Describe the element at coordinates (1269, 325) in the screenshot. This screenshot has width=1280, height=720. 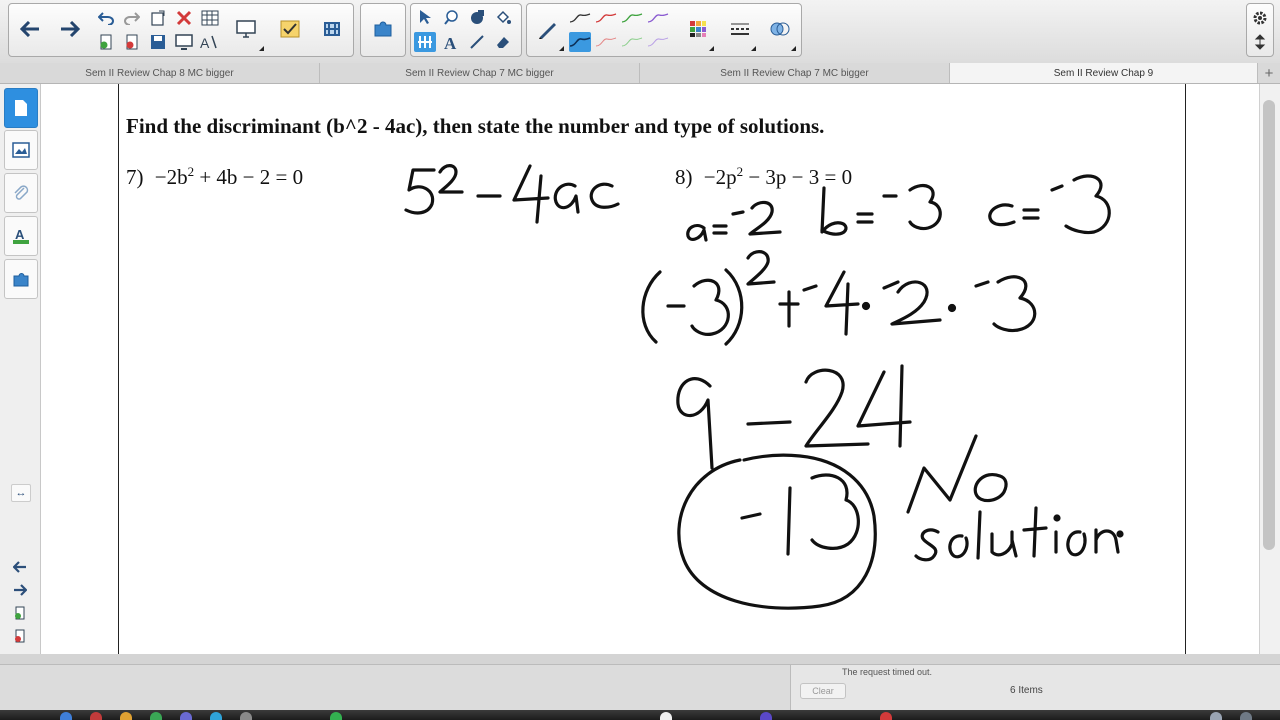
I see `scrollbar-thumb` at that location.